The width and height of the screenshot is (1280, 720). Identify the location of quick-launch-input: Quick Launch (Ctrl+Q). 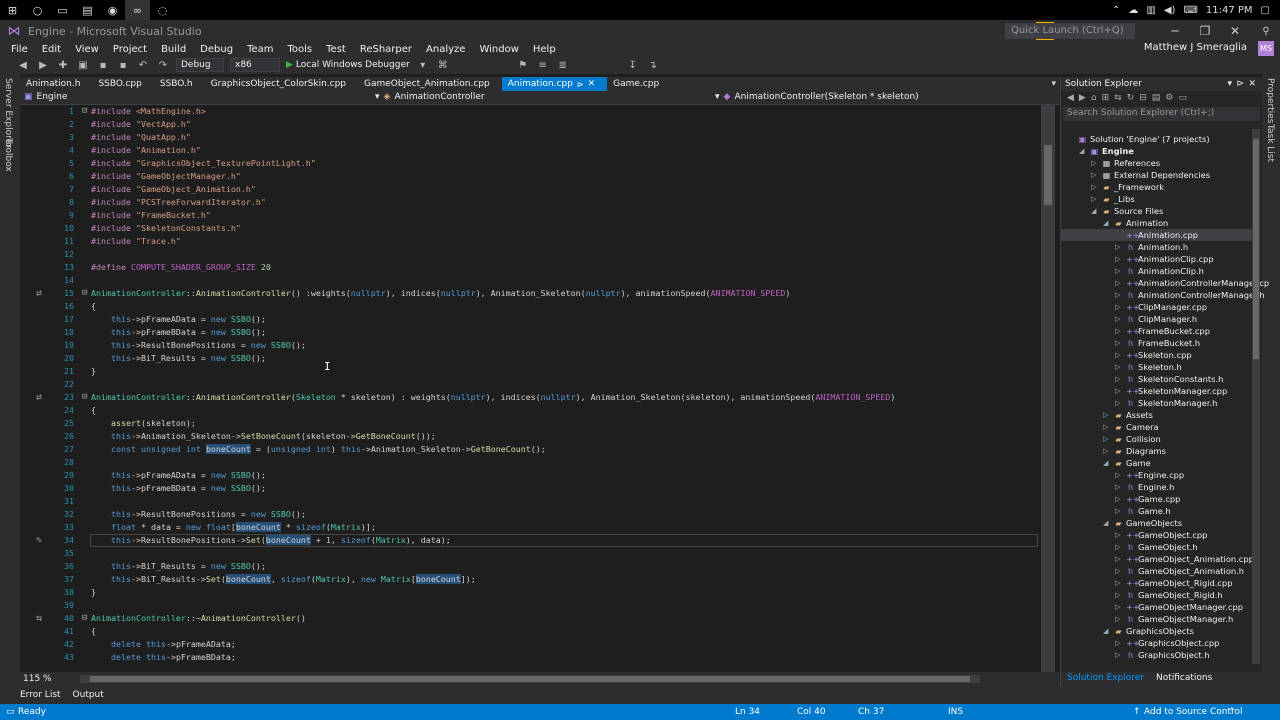
(1070, 31).